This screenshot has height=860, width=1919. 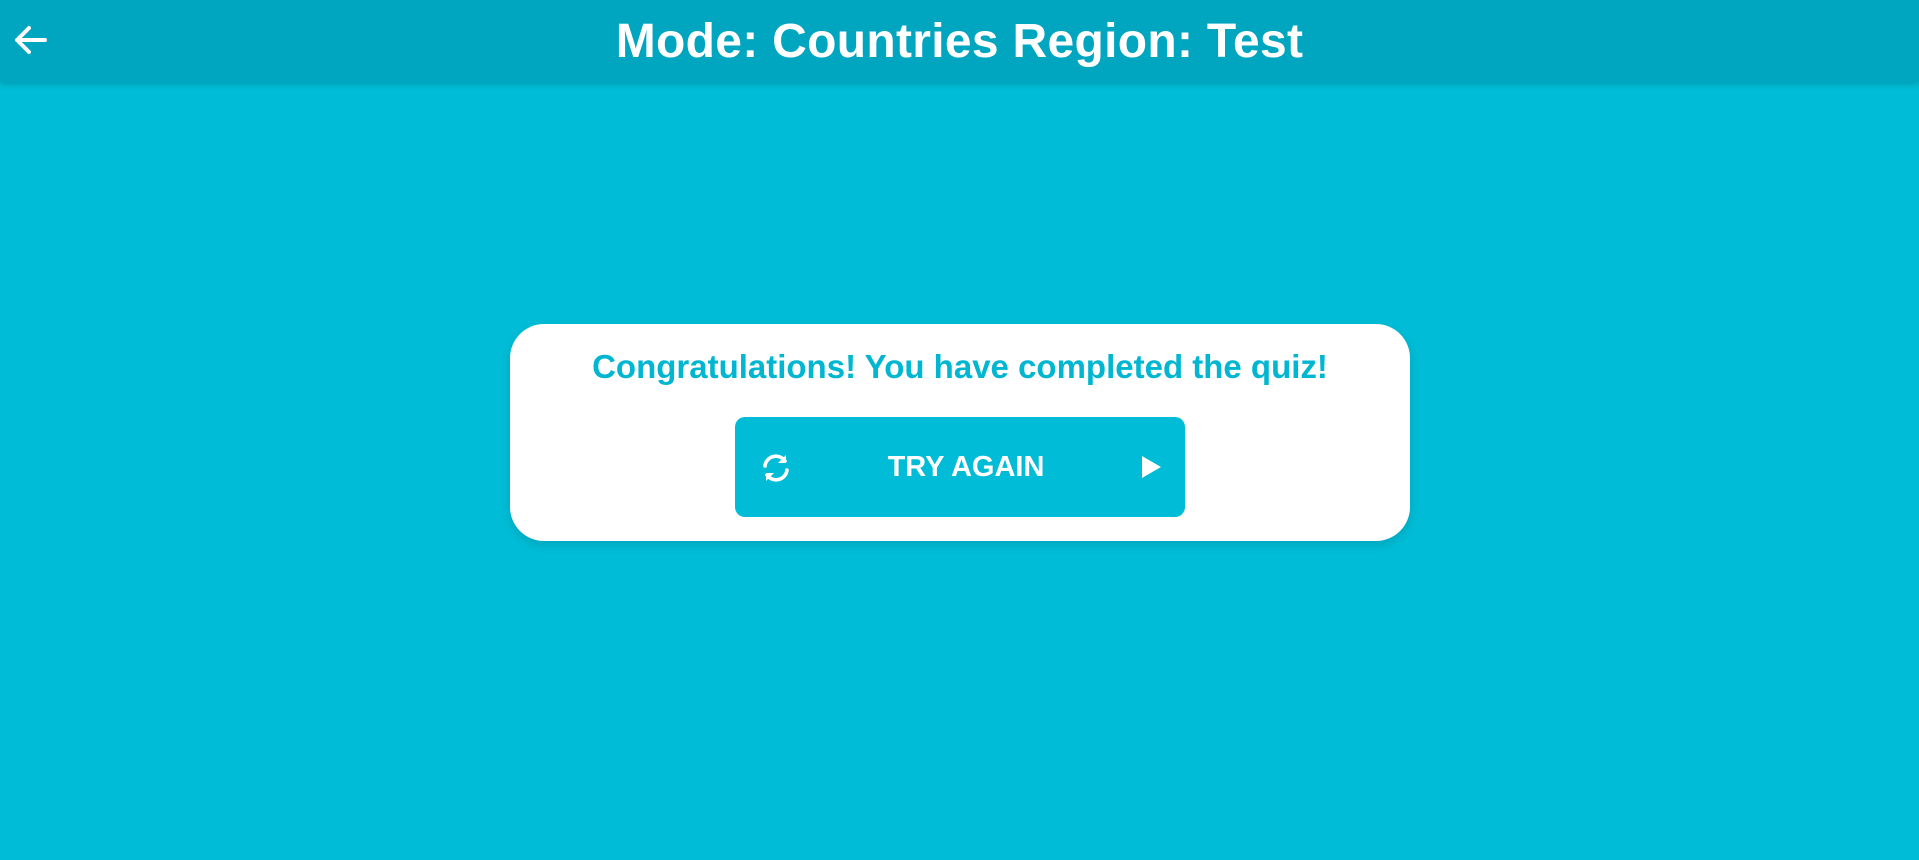 I want to click on app-bar: Mode: Countries Region: Test, so click(x=959, y=41).